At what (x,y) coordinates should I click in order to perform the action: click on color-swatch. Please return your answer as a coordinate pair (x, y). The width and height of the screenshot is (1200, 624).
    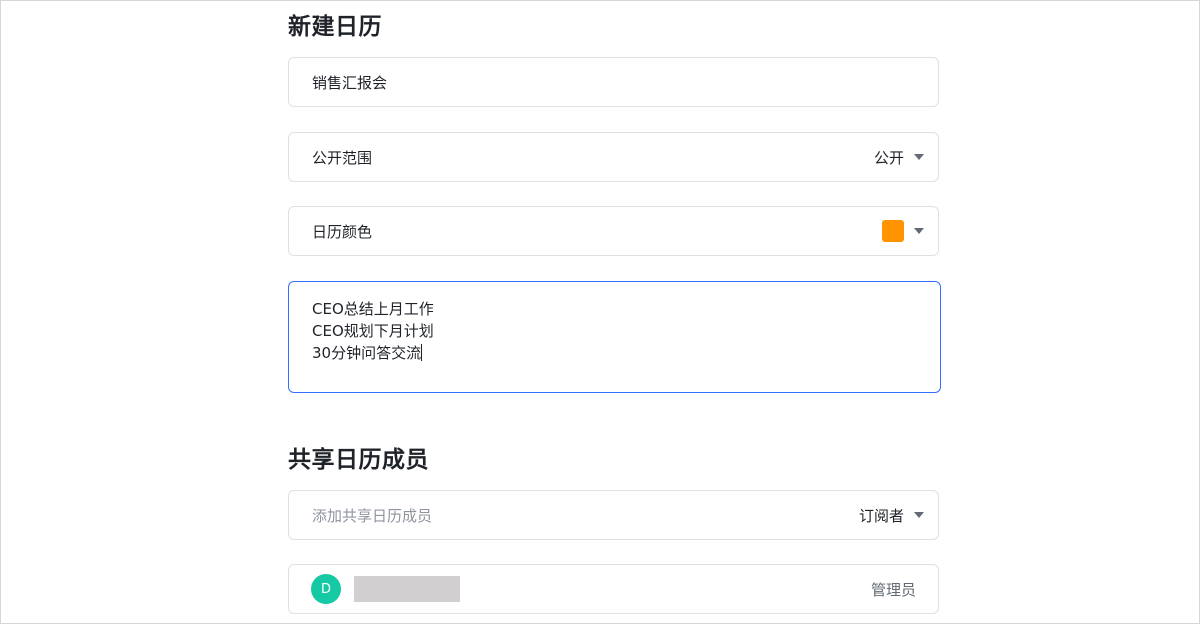
    Looking at the image, I should click on (893, 231).